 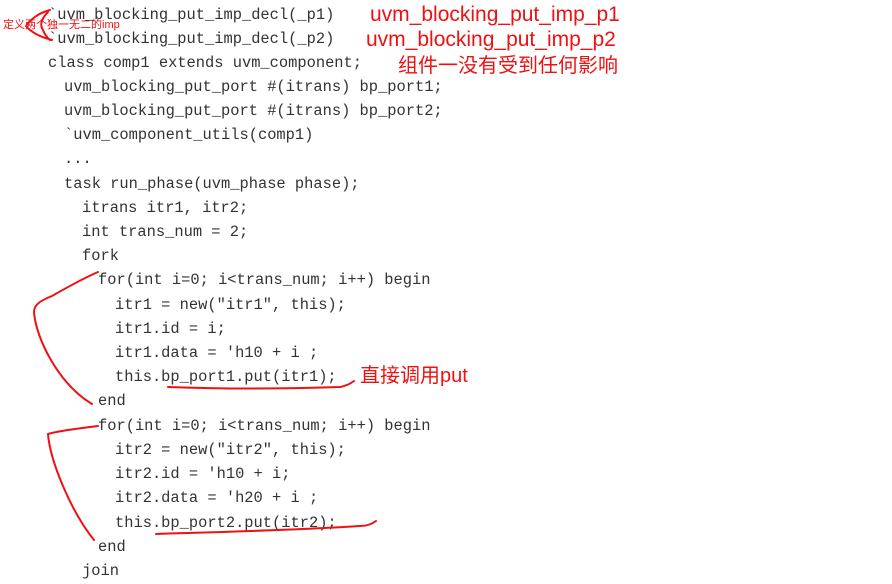 What do you see at coordinates (165, 232) in the screenshot?
I see `code-line: int trans_num = 2;` at bounding box center [165, 232].